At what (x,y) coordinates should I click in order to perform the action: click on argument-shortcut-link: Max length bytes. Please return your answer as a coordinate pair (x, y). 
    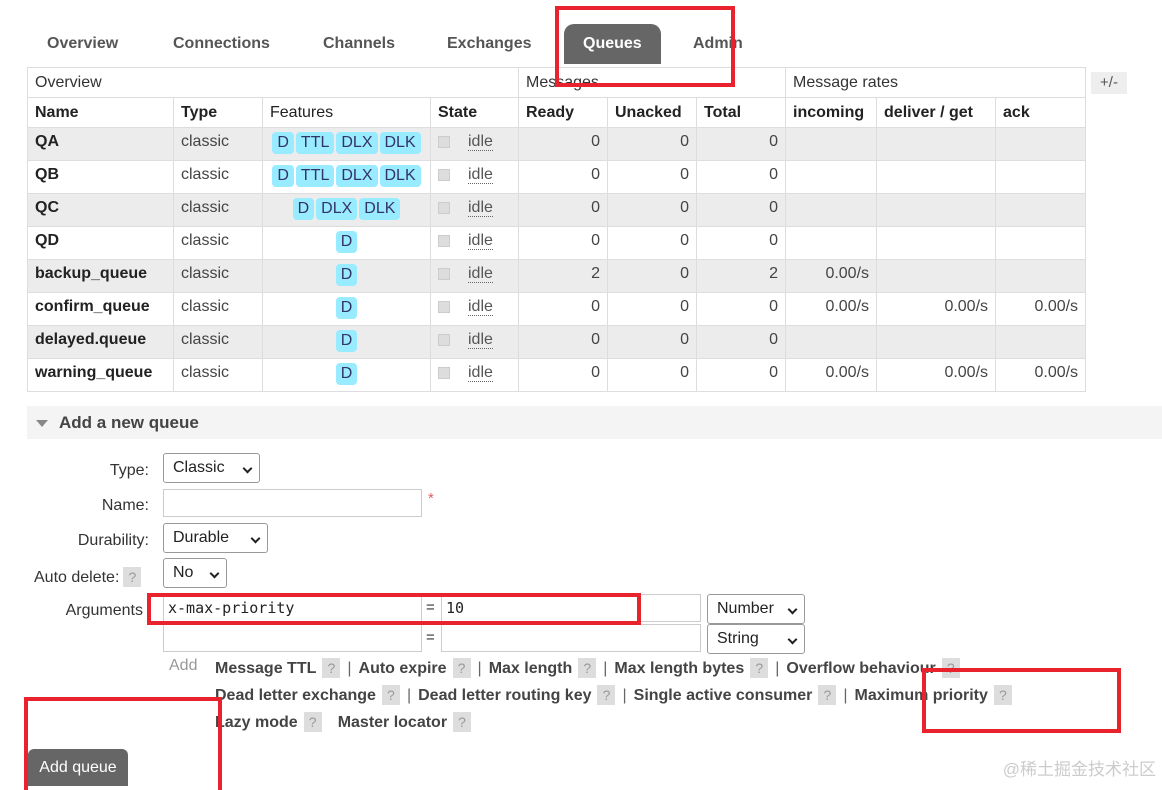
    Looking at the image, I should click on (679, 668).